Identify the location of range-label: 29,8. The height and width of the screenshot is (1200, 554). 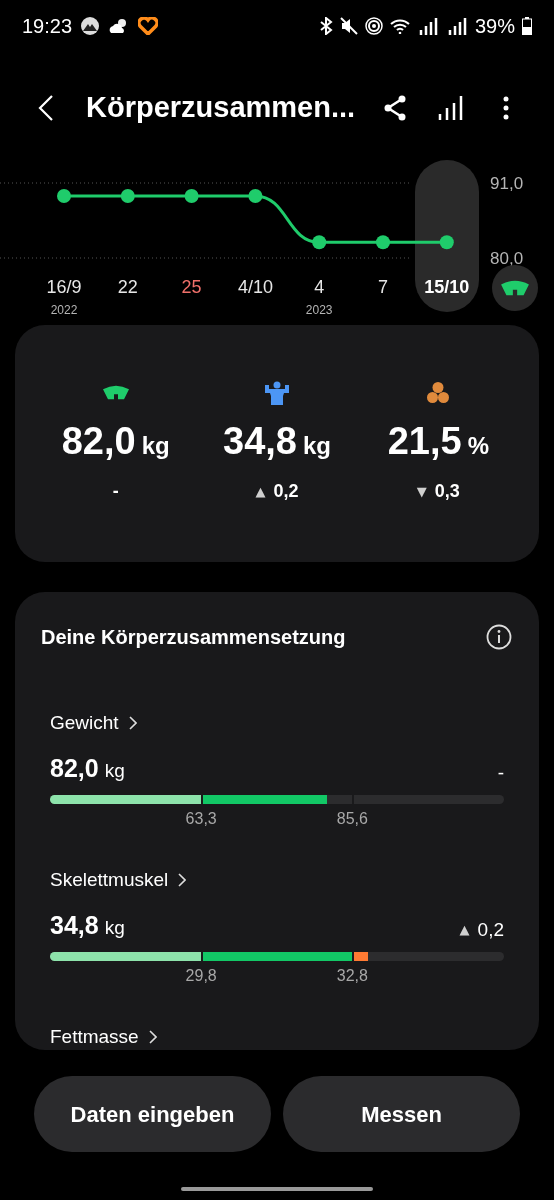
(201, 976).